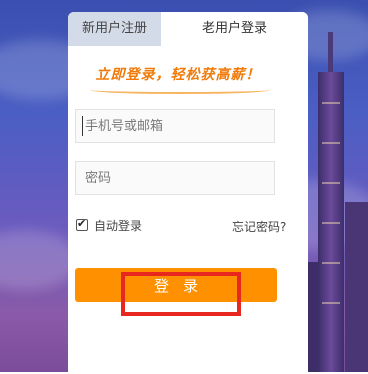  I want to click on login-button: 登录, so click(176, 285).